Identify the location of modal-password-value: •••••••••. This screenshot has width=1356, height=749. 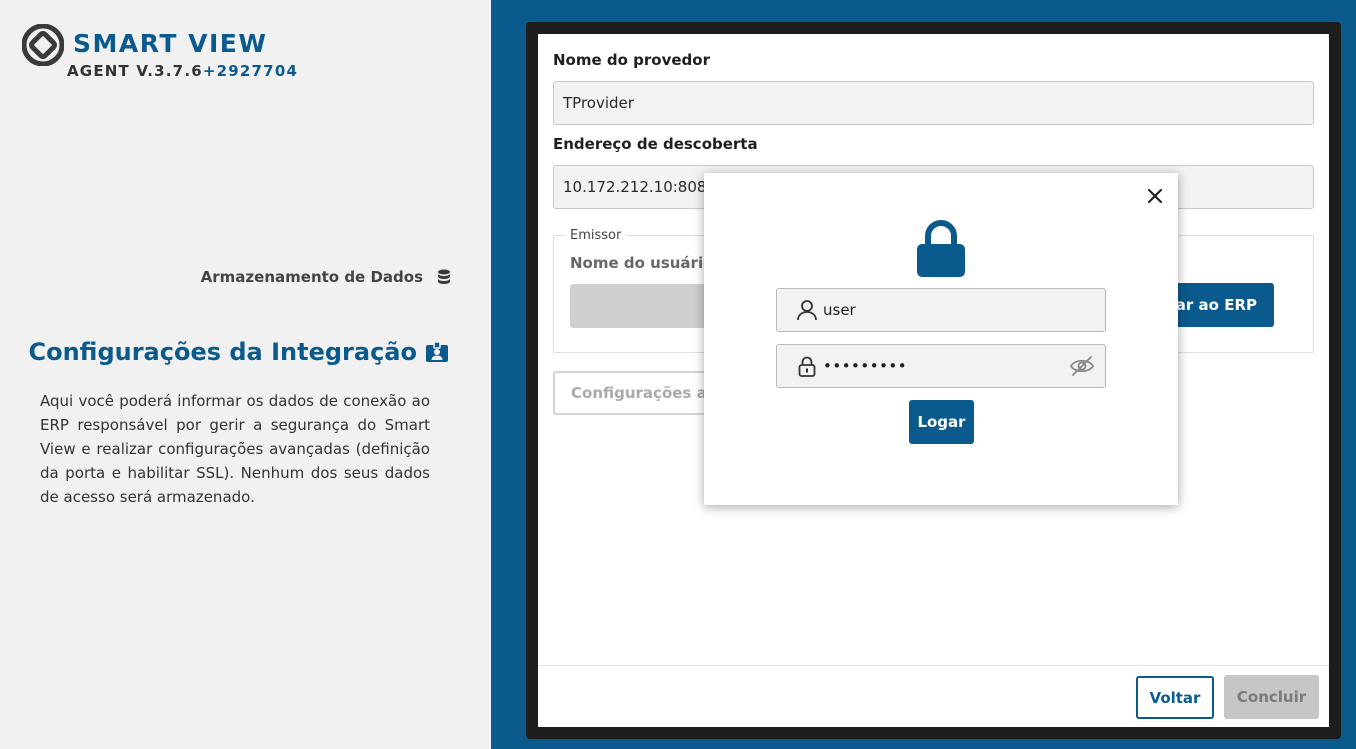
(865, 366).